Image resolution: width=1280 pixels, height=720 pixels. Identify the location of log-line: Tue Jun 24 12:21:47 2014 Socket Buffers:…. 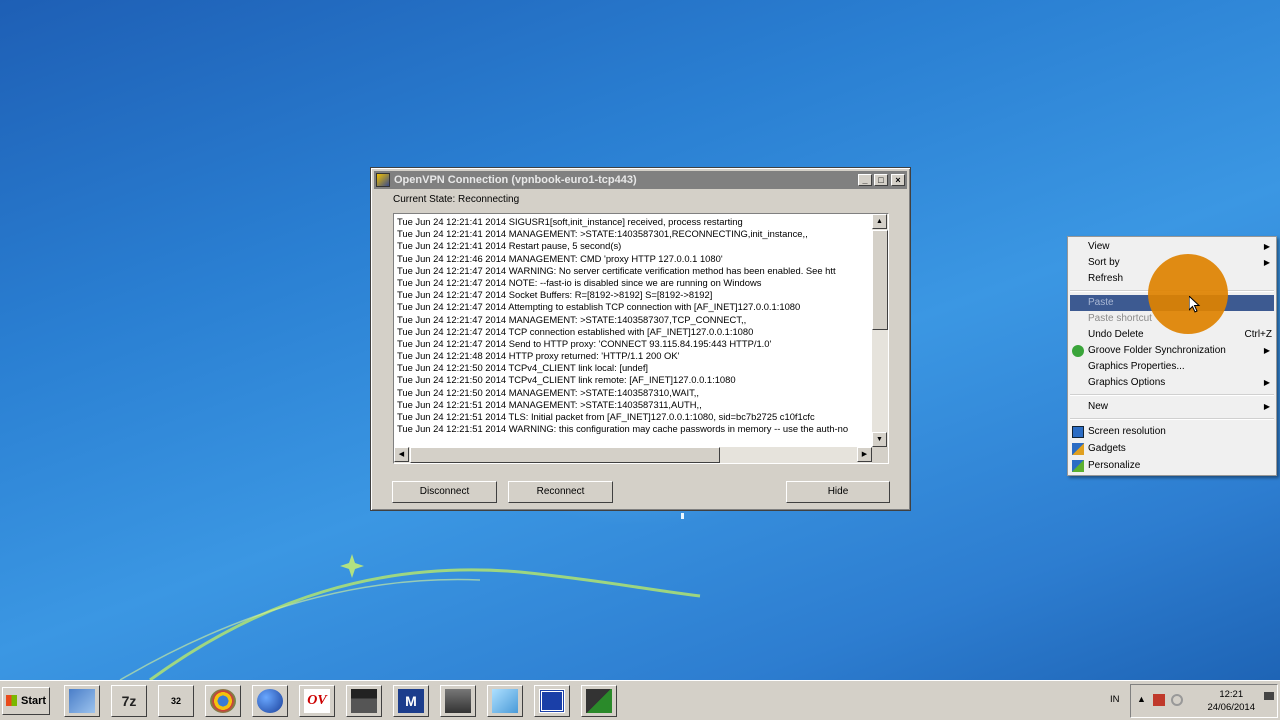
(555, 295).